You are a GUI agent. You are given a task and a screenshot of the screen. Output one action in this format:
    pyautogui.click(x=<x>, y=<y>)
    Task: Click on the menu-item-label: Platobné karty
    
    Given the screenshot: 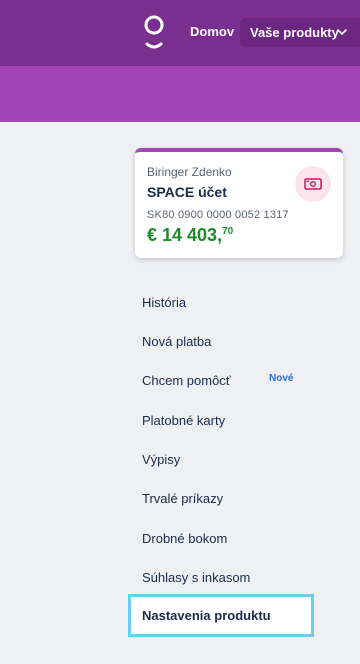 What is the action you would take?
    pyautogui.click(x=184, y=420)
    